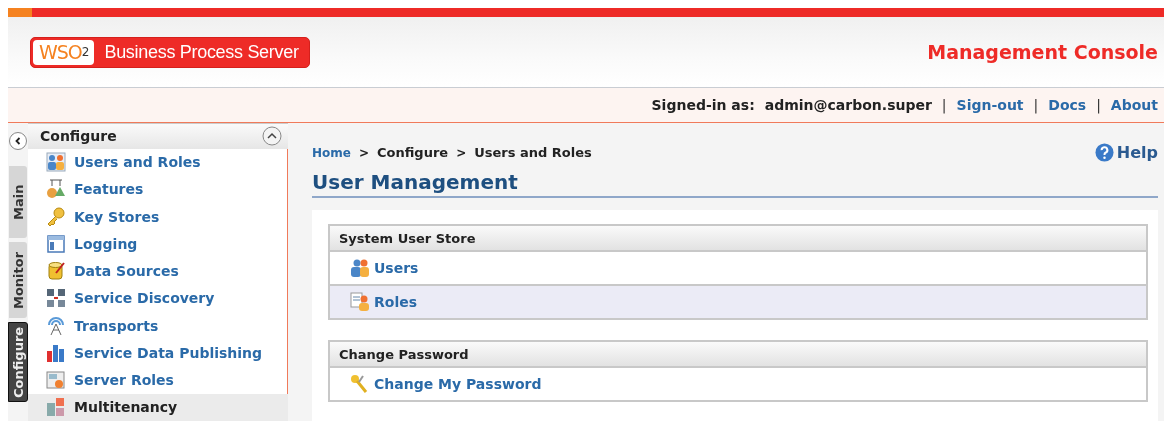 The height and width of the screenshot is (421, 1164). What do you see at coordinates (158, 407) in the screenshot?
I see `menu-section: Multitenancy` at bounding box center [158, 407].